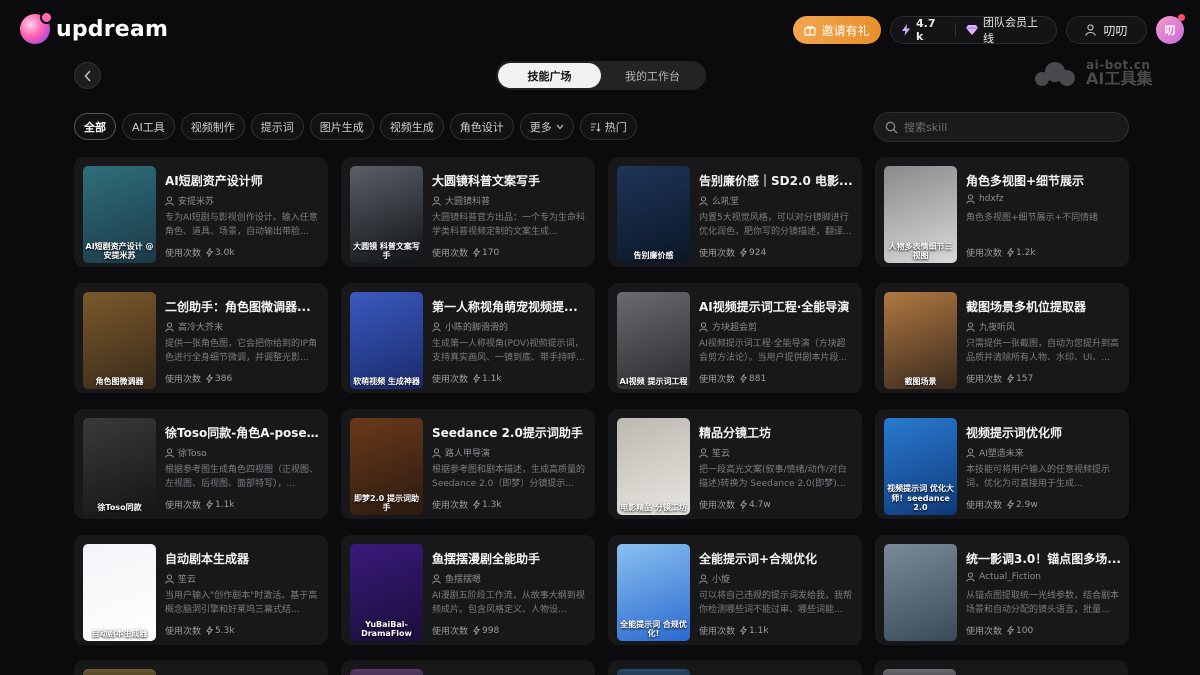 The image size is (1200, 675). I want to click on category-filters: 全部 AI工具 视频制作 提示词 图片生成 视频生成 角色设计 更多 热门, so click(355, 127).